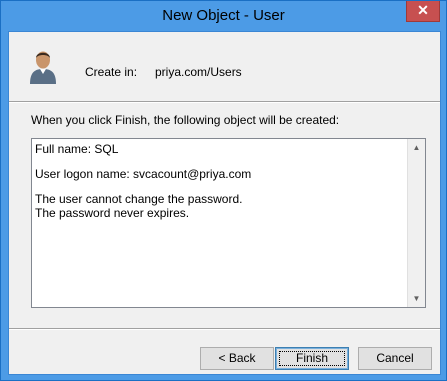 This screenshot has height=381, width=447. I want to click on close-button: ✕, so click(423, 11).